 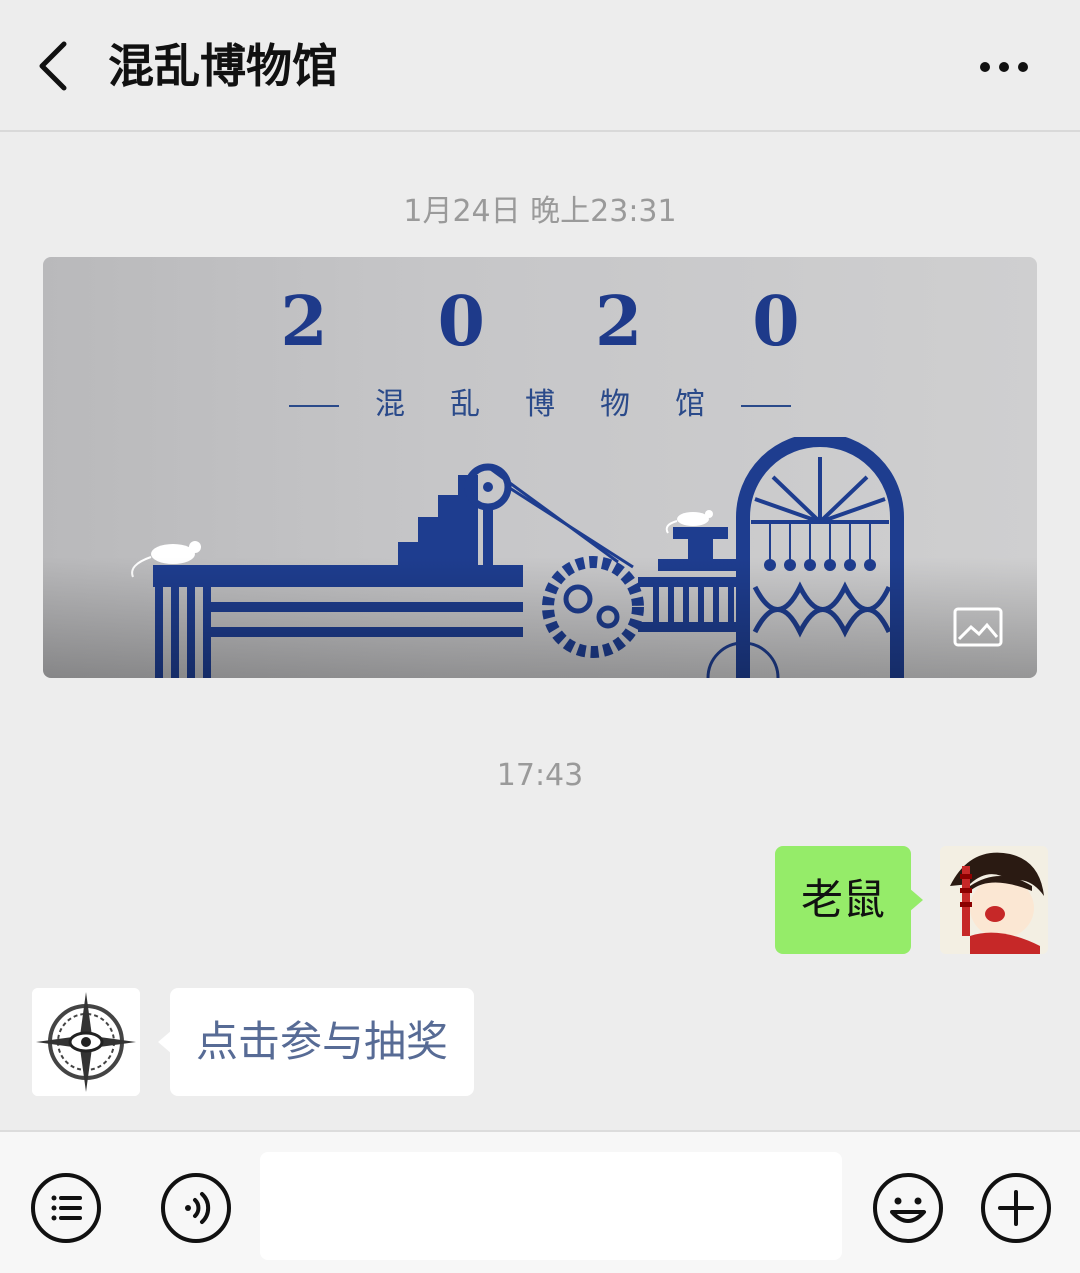 I want to click on message-timestamp: 1月24日 晚上23:31, so click(x=540, y=211).